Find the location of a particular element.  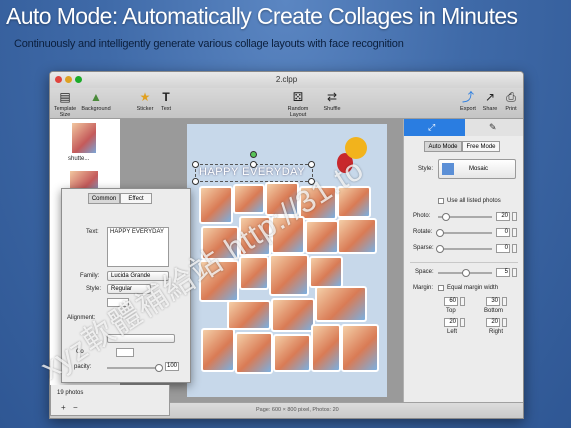

sticker-button: ★ Sticker is located at coordinates (145, 101).